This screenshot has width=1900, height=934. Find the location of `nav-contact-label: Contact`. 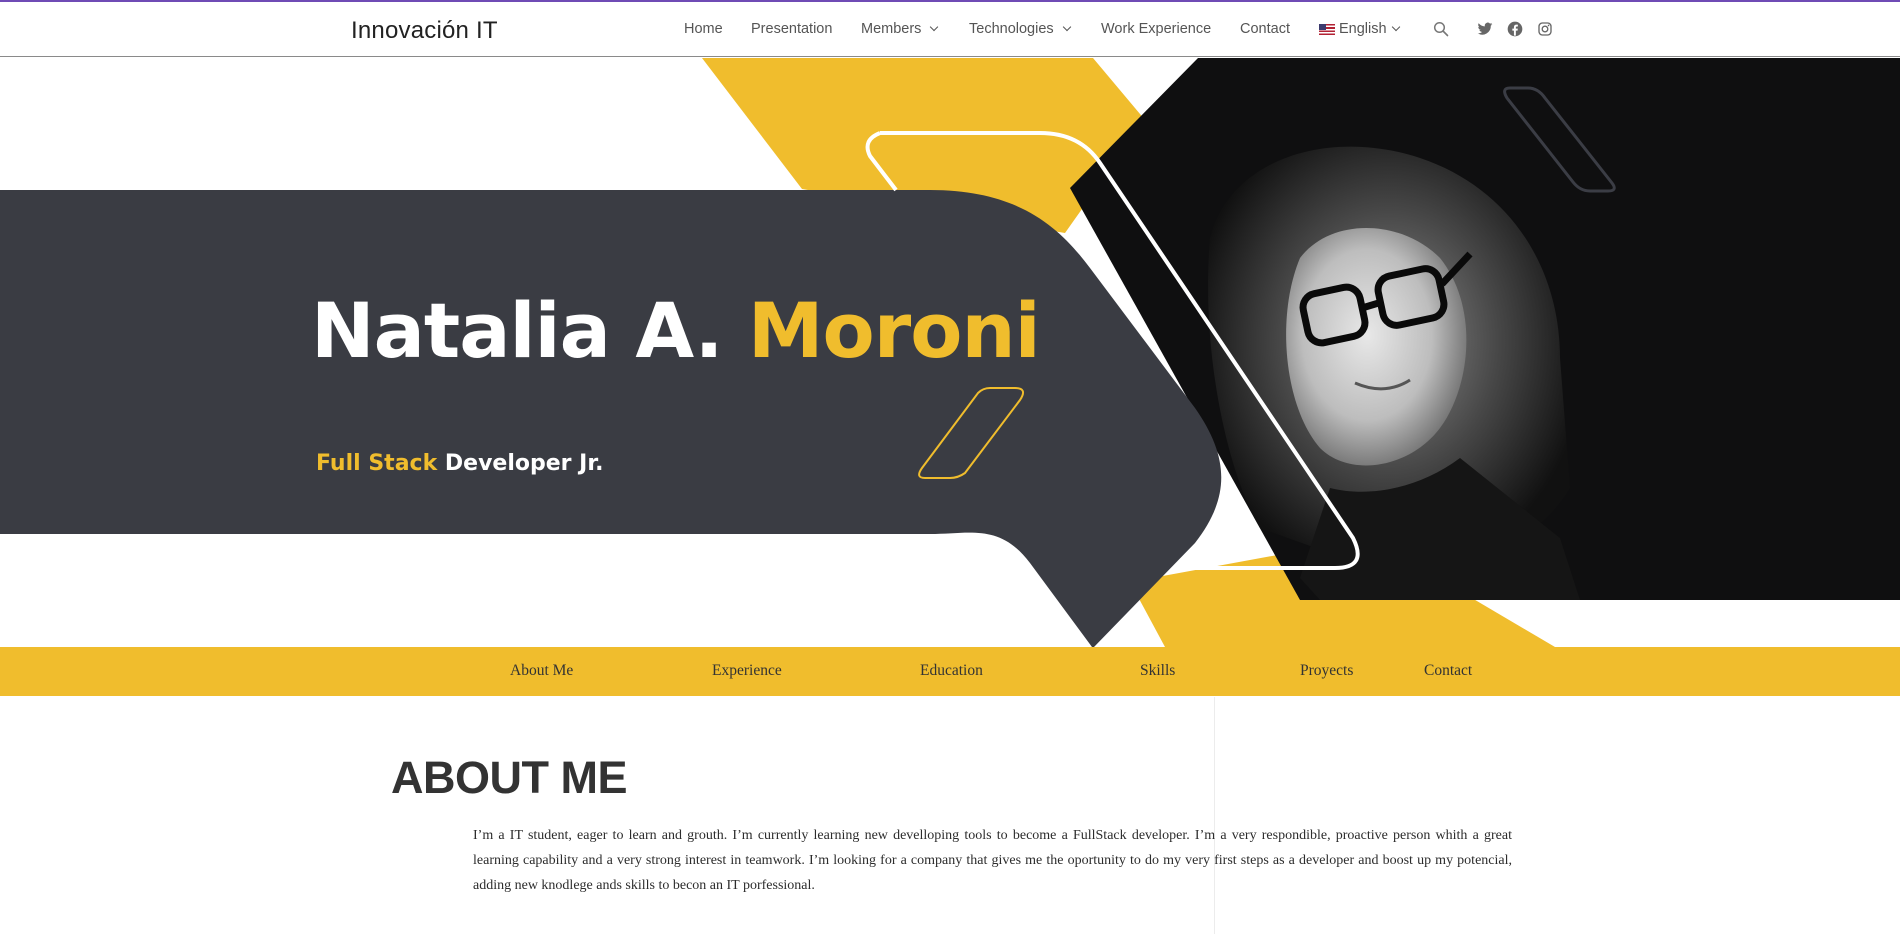

nav-contact-label: Contact is located at coordinates (1265, 29).